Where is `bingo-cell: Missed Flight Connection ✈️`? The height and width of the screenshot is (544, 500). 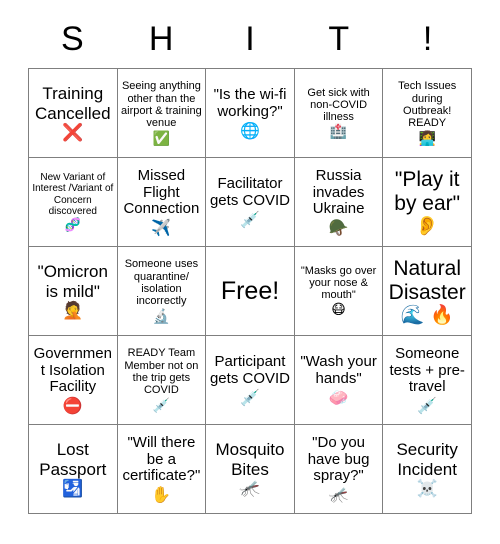 bingo-cell: Missed Flight Connection ✈️ is located at coordinates (162, 202).